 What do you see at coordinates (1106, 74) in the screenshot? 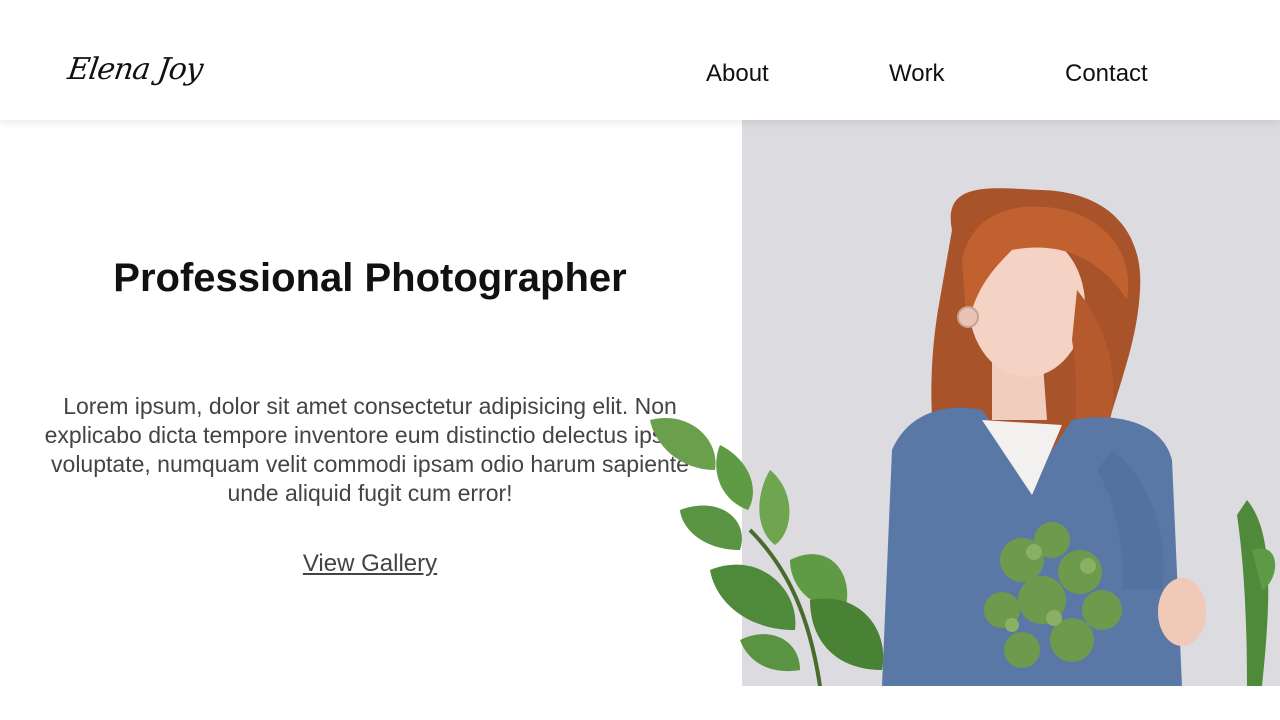
I see `nav-link-contact: Contact` at bounding box center [1106, 74].